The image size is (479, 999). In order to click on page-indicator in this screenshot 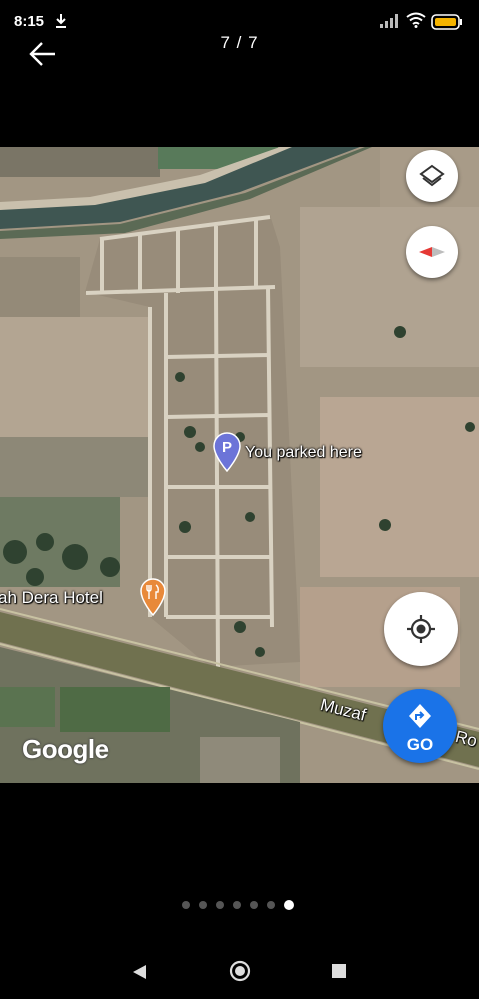, I will do `click(238, 905)`.